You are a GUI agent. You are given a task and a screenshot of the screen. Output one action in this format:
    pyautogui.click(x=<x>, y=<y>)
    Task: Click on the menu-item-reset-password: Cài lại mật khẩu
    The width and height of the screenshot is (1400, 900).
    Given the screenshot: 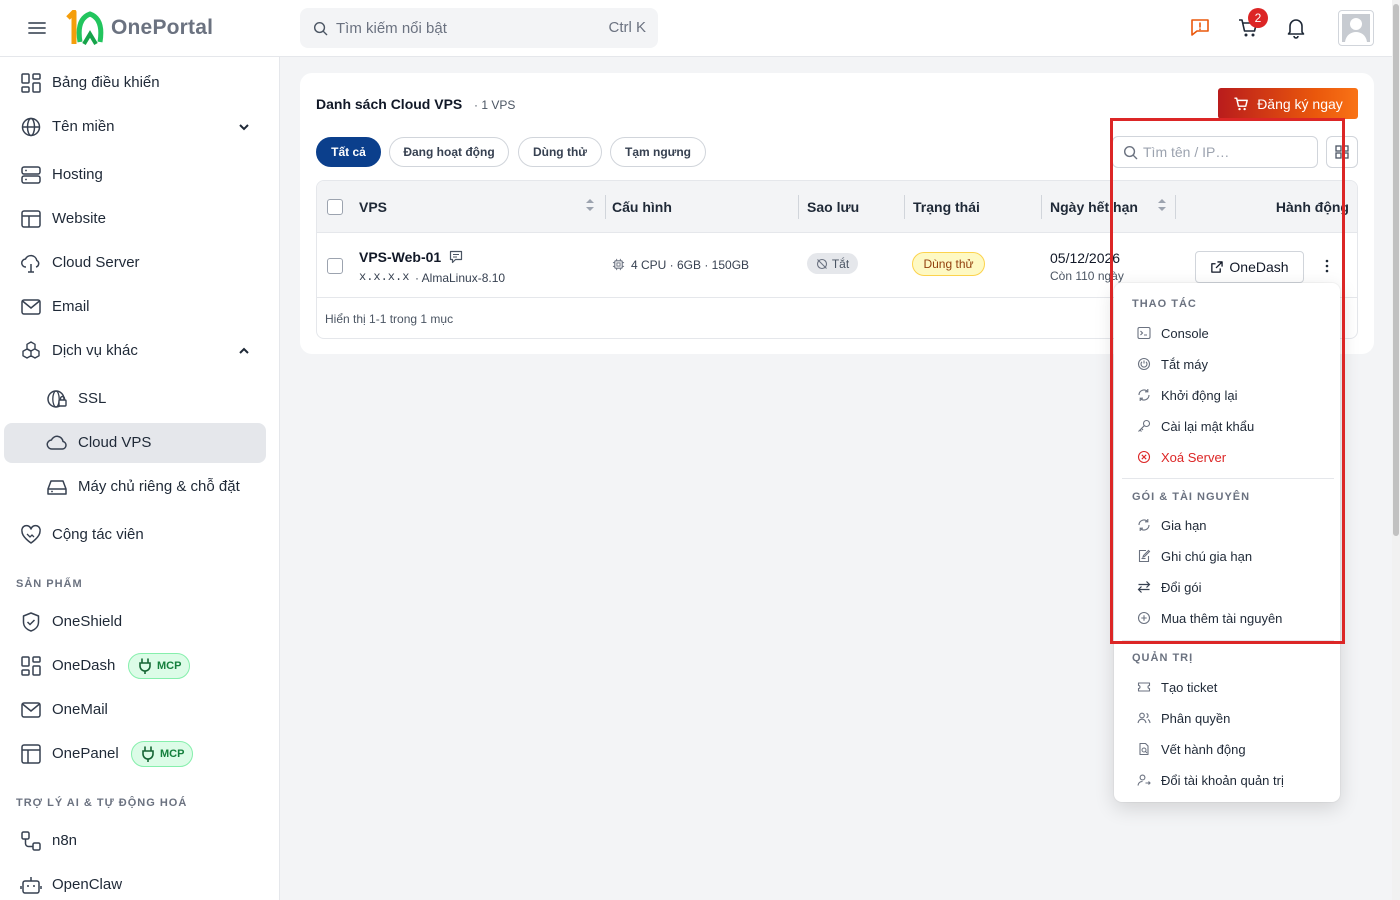 What is the action you would take?
    pyautogui.click(x=1227, y=426)
    